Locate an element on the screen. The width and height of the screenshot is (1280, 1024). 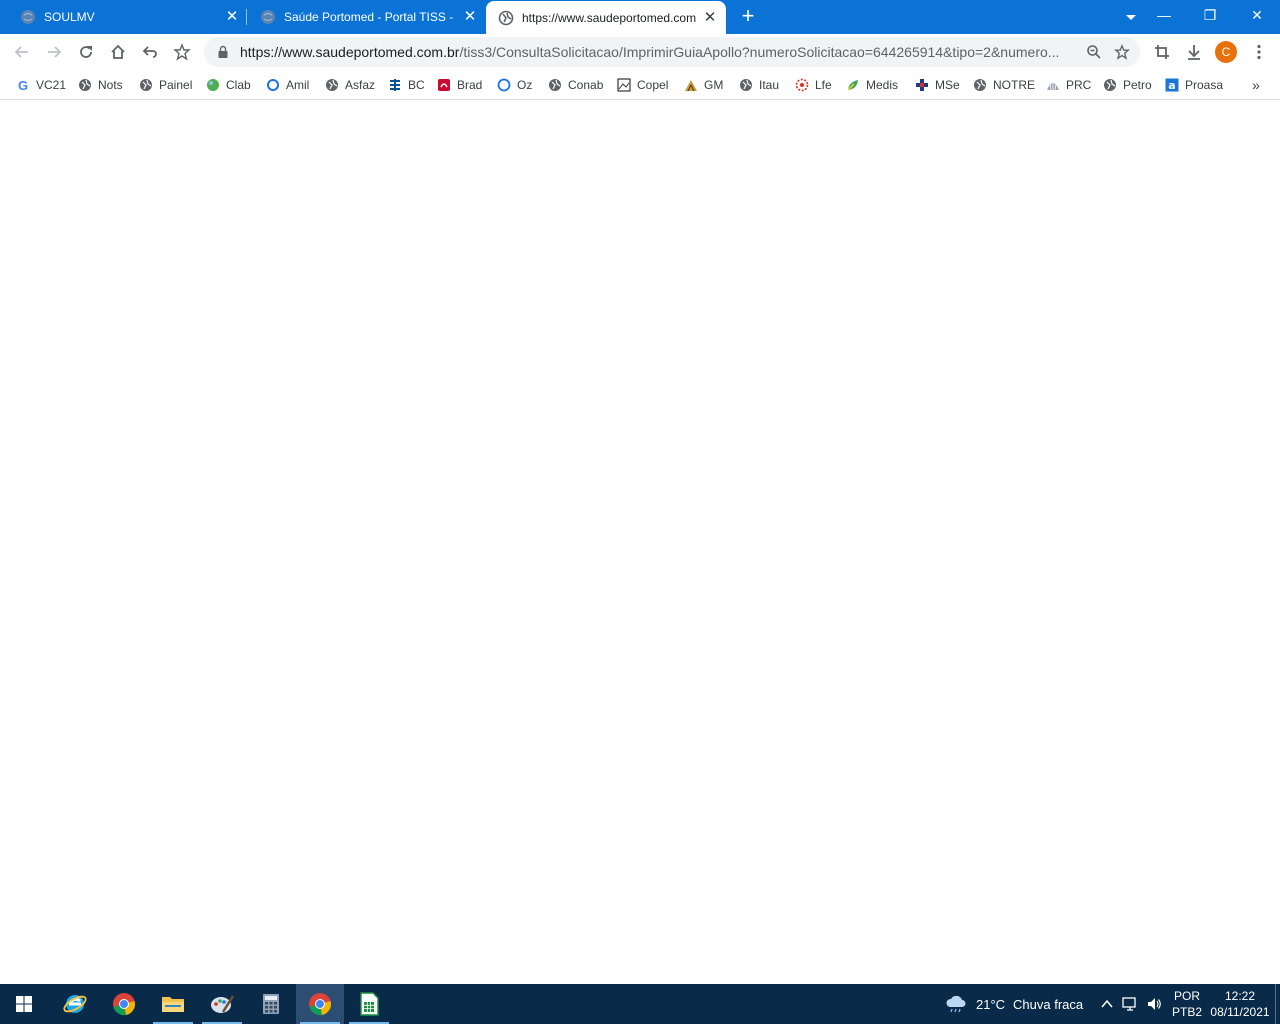
tab-soulmv: SOULMV ✕ is located at coordinates (124, 17).